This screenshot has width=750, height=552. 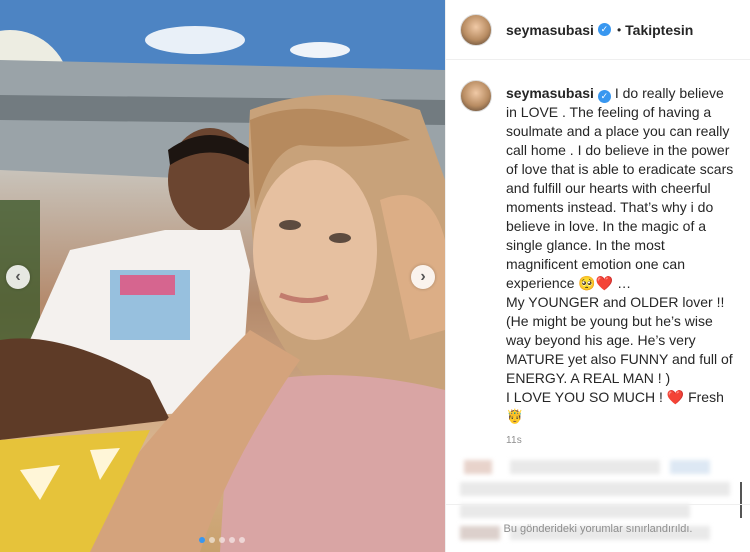 What do you see at coordinates (617, 406) in the screenshot?
I see `caption-paragraph: I LOVE YOU SO MUCH ! ❤️ Fresh 🤴` at bounding box center [617, 406].